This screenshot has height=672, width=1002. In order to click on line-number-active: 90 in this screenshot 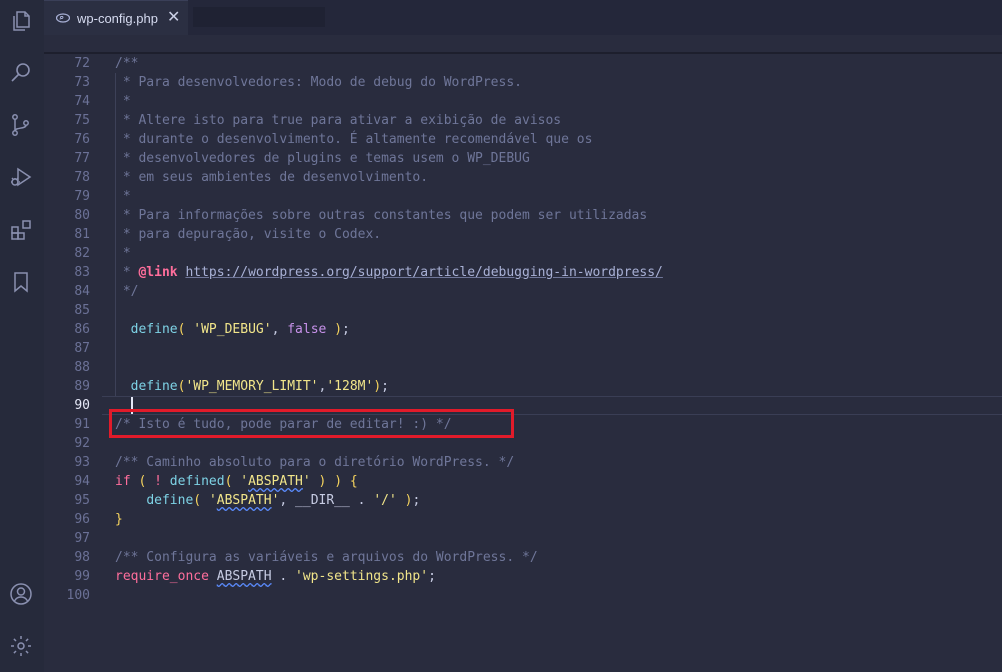, I will do `click(82, 405)`.